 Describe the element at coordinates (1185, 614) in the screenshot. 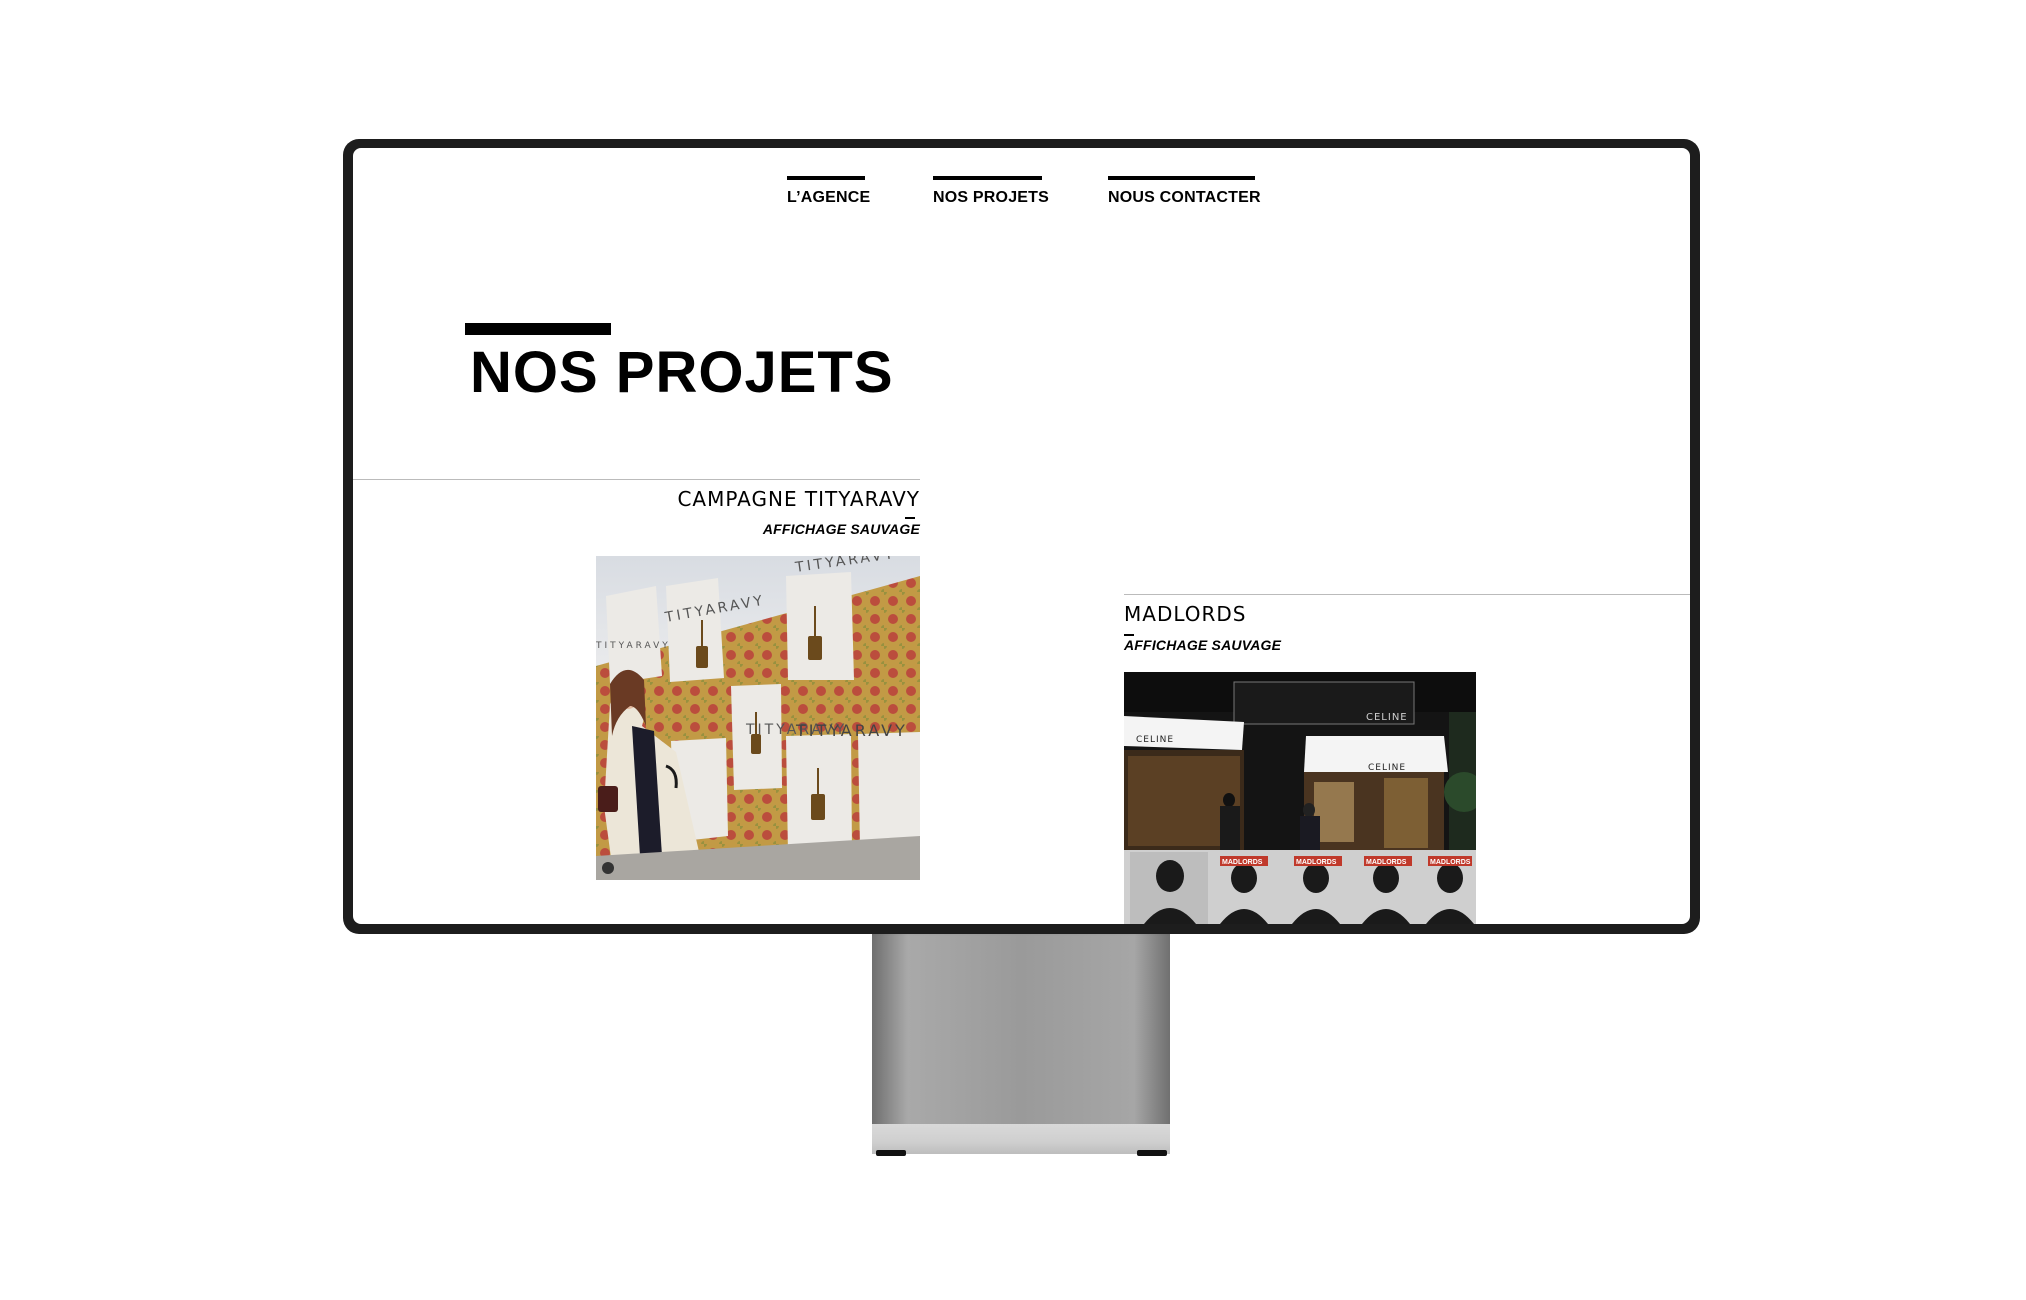

I see `project-title-madlords: MADLORDS` at that location.